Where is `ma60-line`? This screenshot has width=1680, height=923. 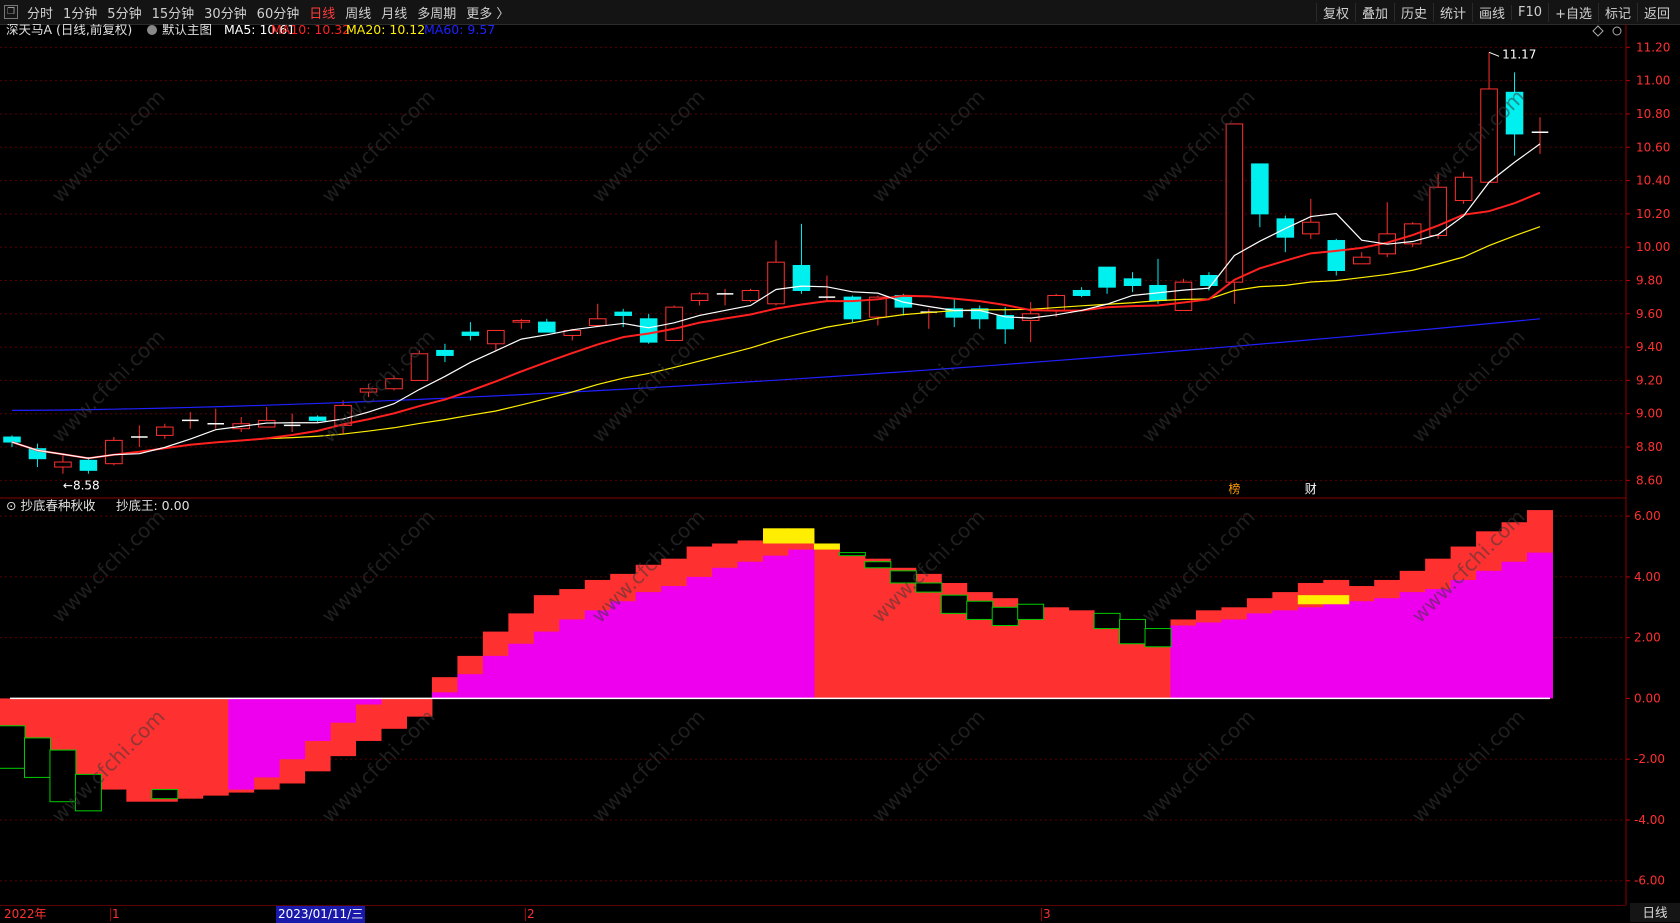 ma60-line is located at coordinates (776, 364).